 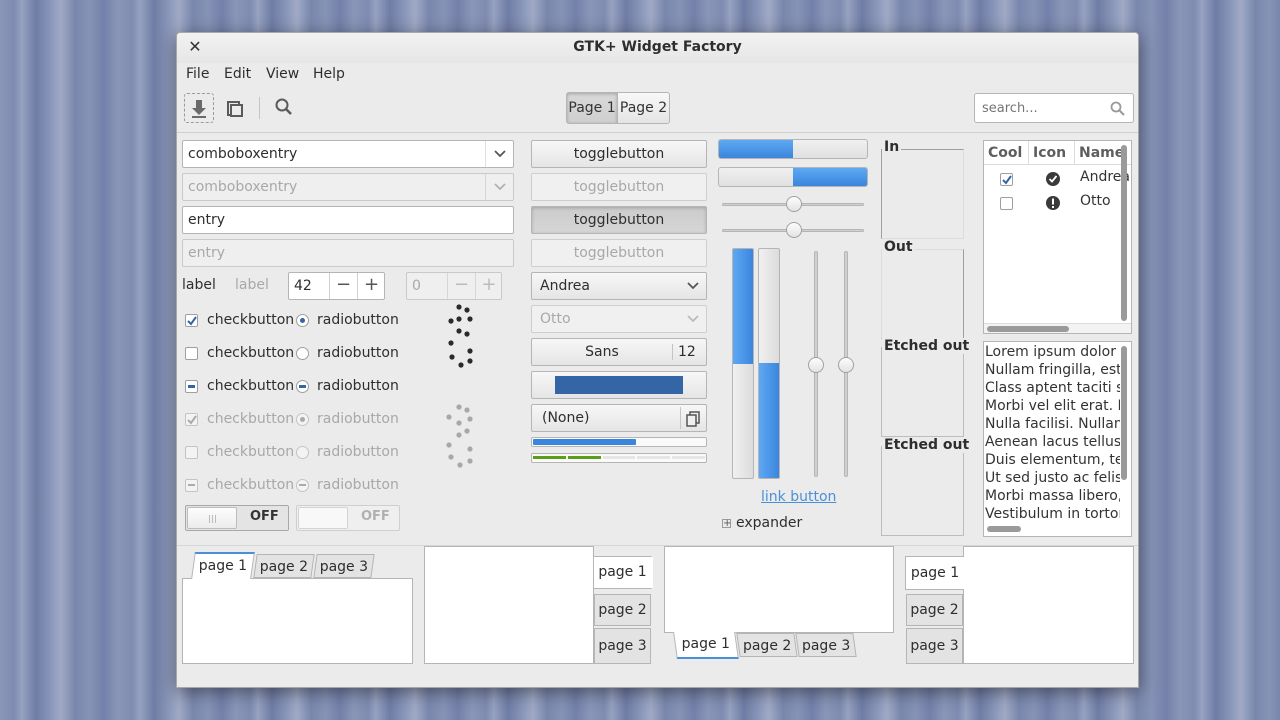 I want to click on text-line: Morbi vel elit erat. M, so click(x=1052, y=406).